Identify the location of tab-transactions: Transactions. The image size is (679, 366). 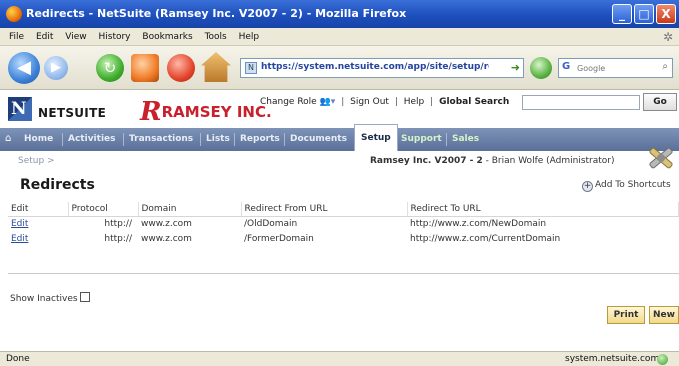
(161, 139).